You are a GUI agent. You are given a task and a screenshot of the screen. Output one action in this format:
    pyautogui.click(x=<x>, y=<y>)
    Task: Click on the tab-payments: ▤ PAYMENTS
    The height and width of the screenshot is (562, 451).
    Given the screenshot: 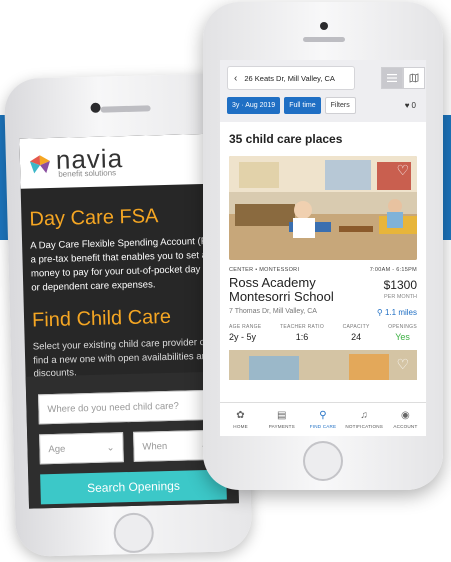 What is the action you would take?
    pyautogui.click(x=281, y=419)
    